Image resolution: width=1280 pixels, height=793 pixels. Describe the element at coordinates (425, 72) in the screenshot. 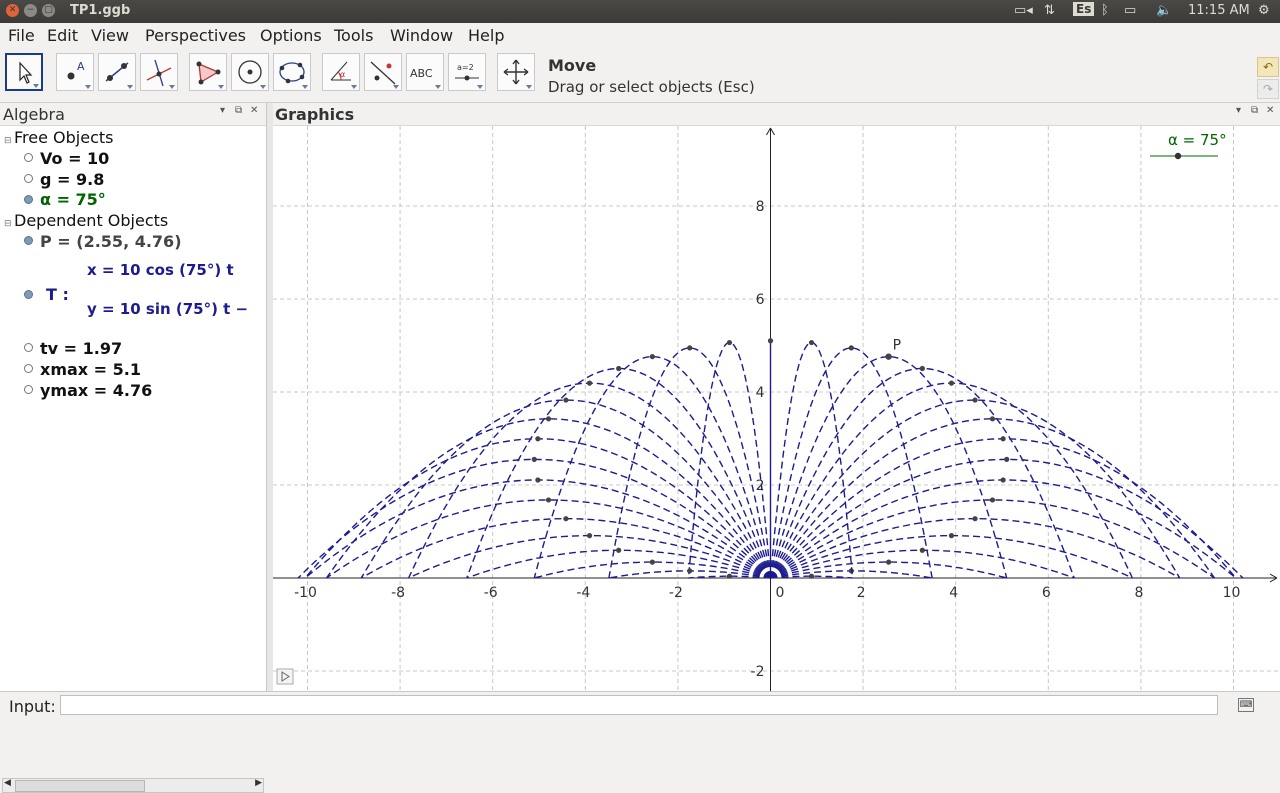

I see `text-tool-button: ABC` at that location.